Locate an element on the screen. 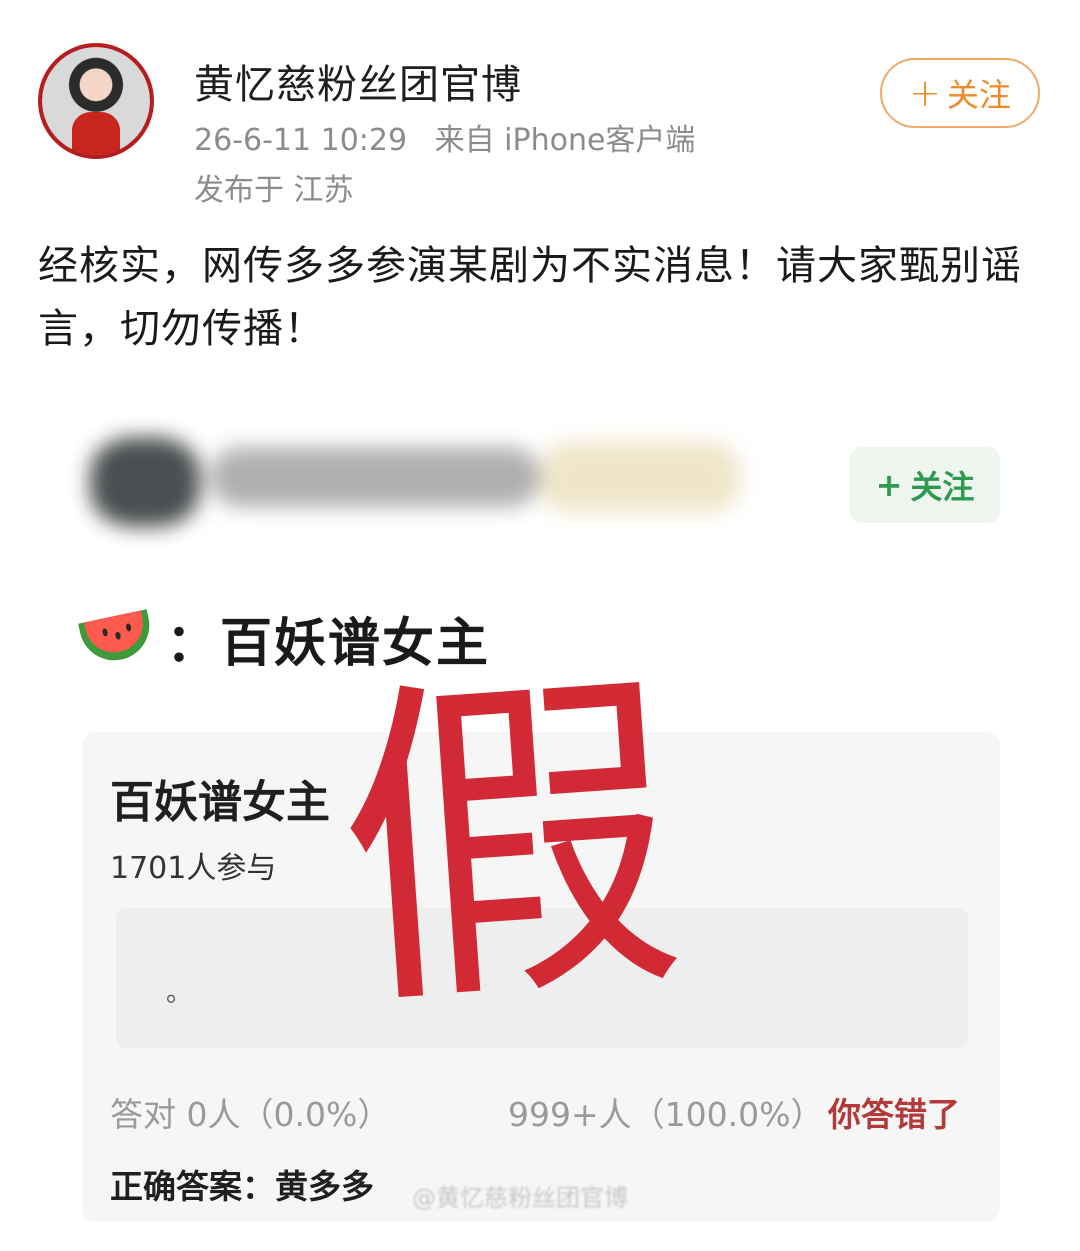 This screenshot has width=1080, height=1251. correct-stat: 答对 0人（0.0%） is located at coordinates (250, 1114).